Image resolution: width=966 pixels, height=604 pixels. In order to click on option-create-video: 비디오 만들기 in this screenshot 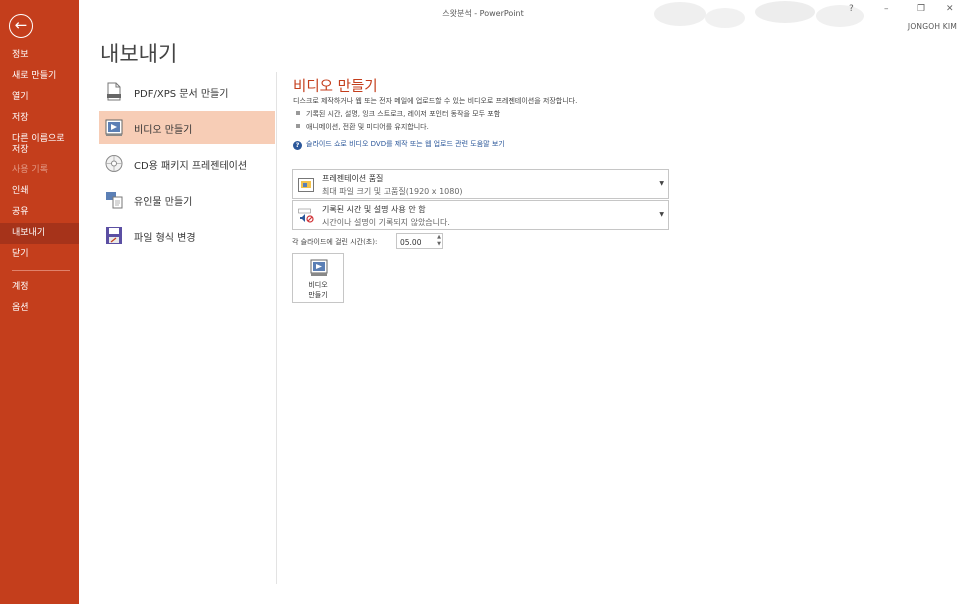, I will do `click(187, 127)`.